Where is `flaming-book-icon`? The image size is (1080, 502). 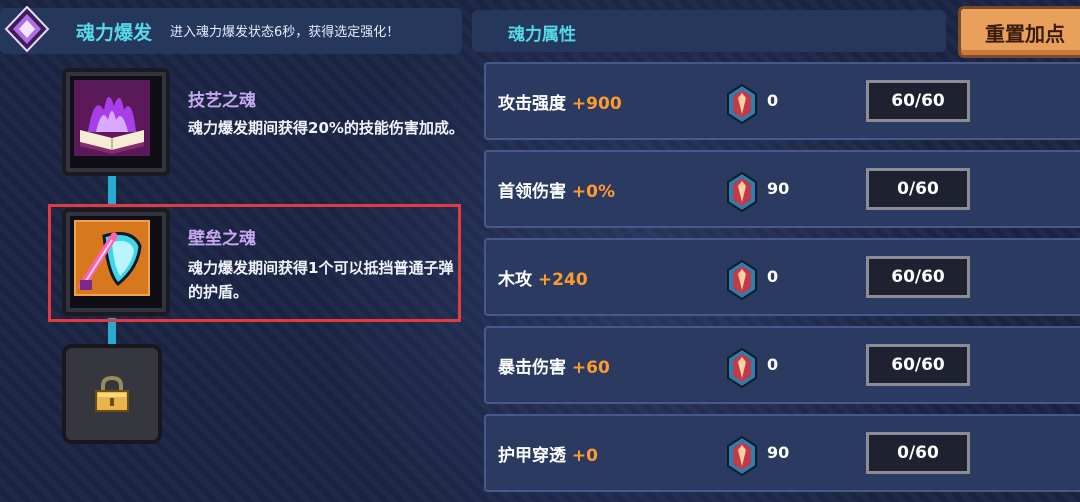 flaming-book-icon is located at coordinates (112, 118).